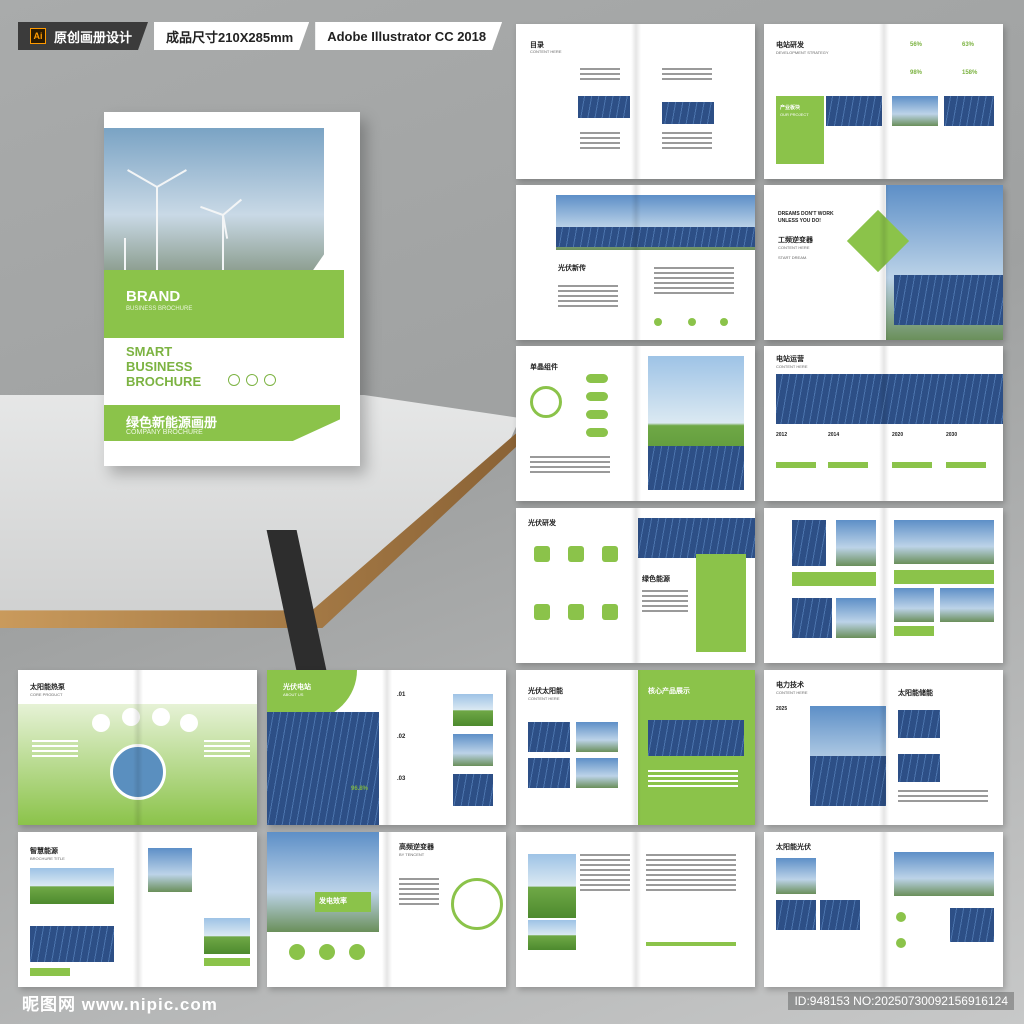  Describe the element at coordinates (944, 542) in the screenshot. I see `sunset-photo` at that location.